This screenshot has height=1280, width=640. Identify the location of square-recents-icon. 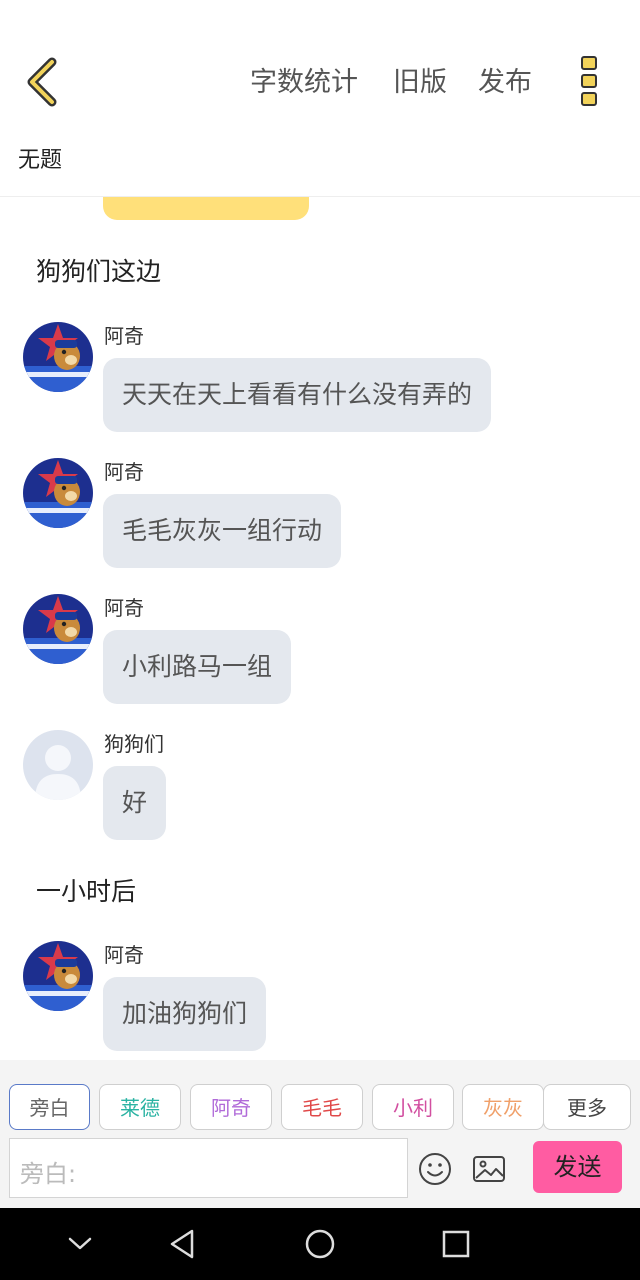
(456, 1244).